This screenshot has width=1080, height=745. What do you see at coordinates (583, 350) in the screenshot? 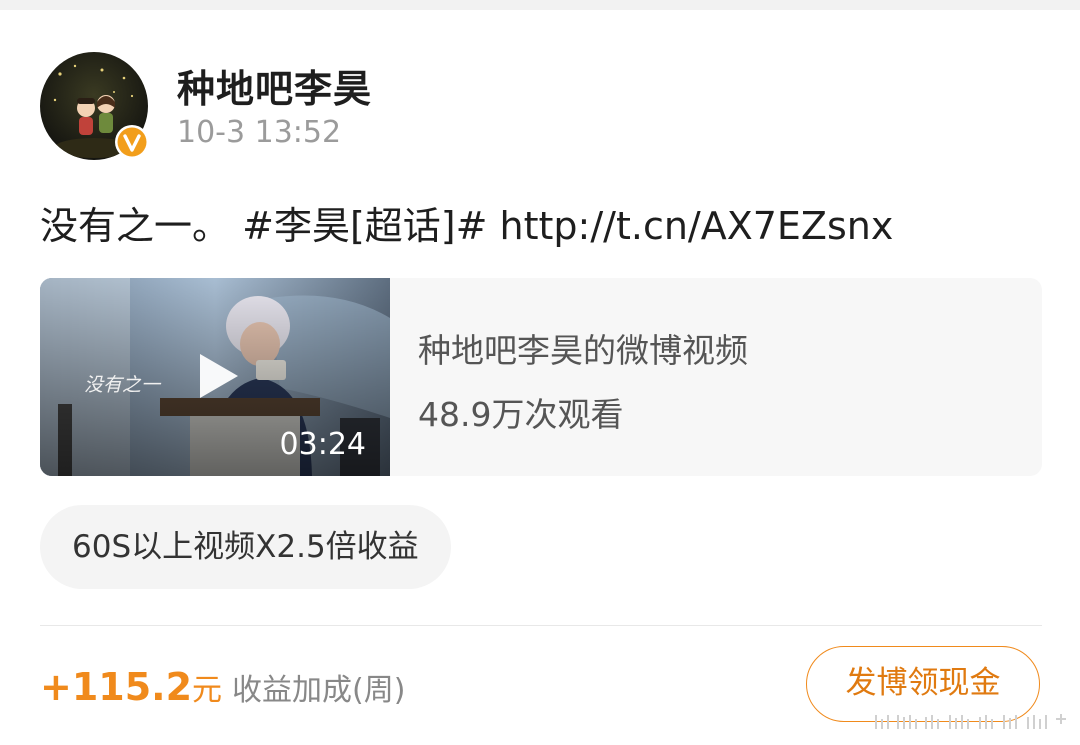
I see `video-title: 种地吧李昊的微博视频` at bounding box center [583, 350].